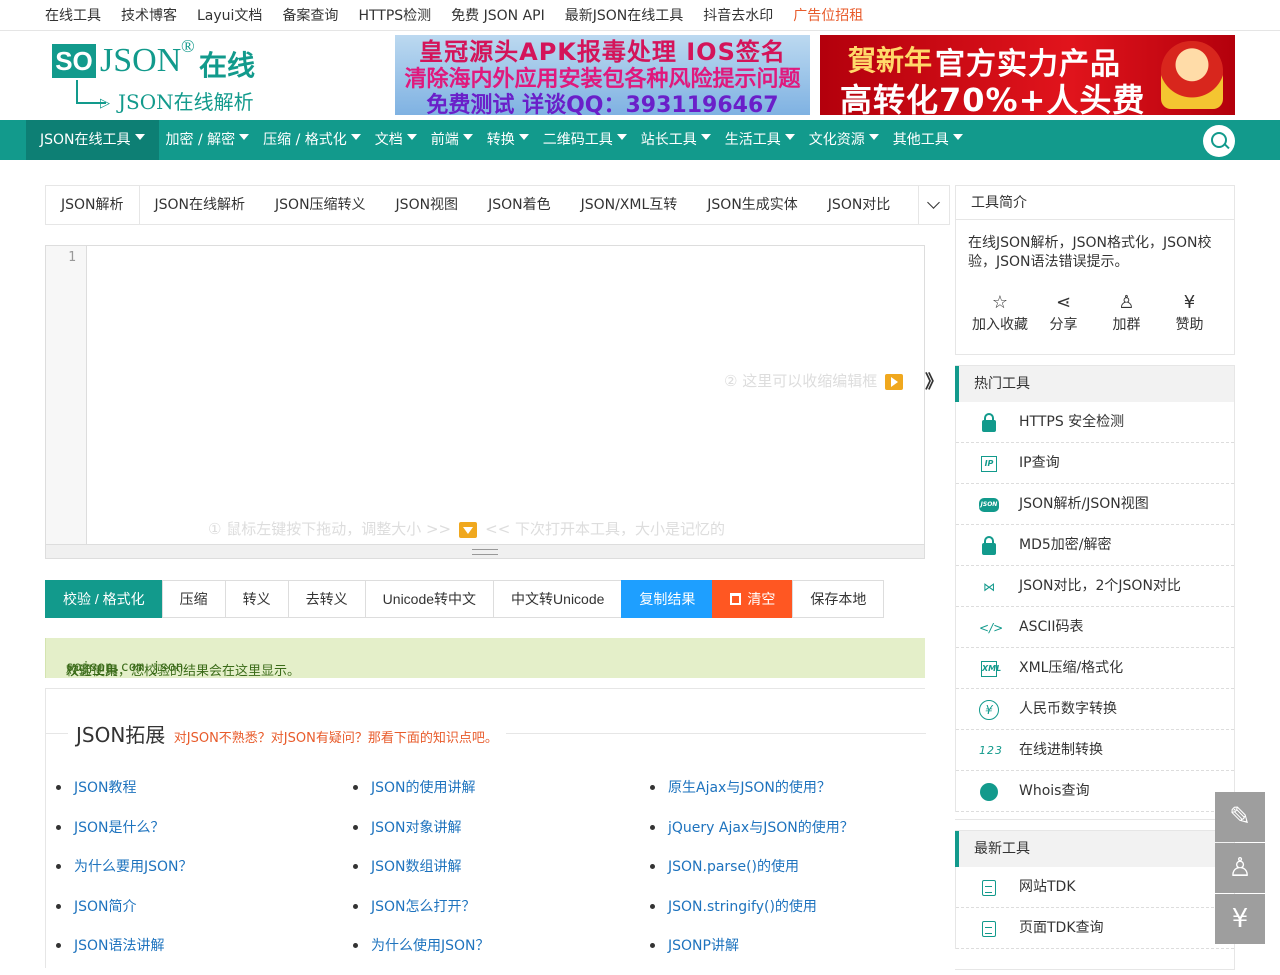 This screenshot has height=975, width=1280. Describe the element at coordinates (193, 599) in the screenshot. I see `compress-button: 压缩` at that location.